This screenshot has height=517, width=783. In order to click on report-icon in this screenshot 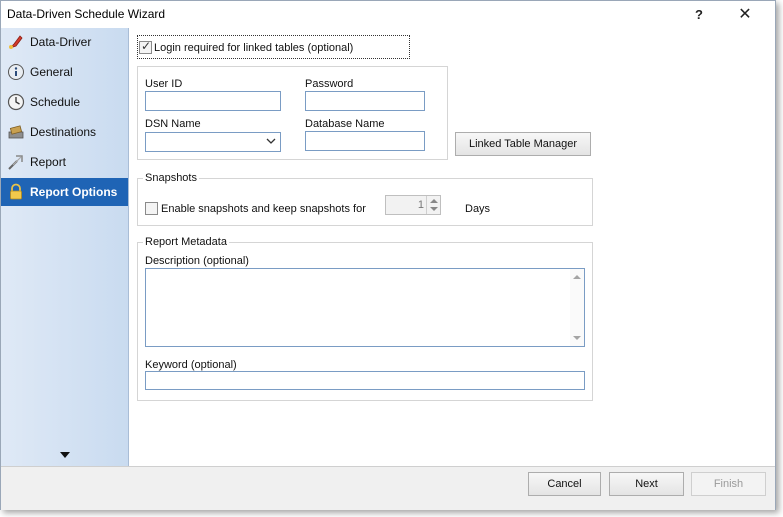, I will do `click(16, 162)`.